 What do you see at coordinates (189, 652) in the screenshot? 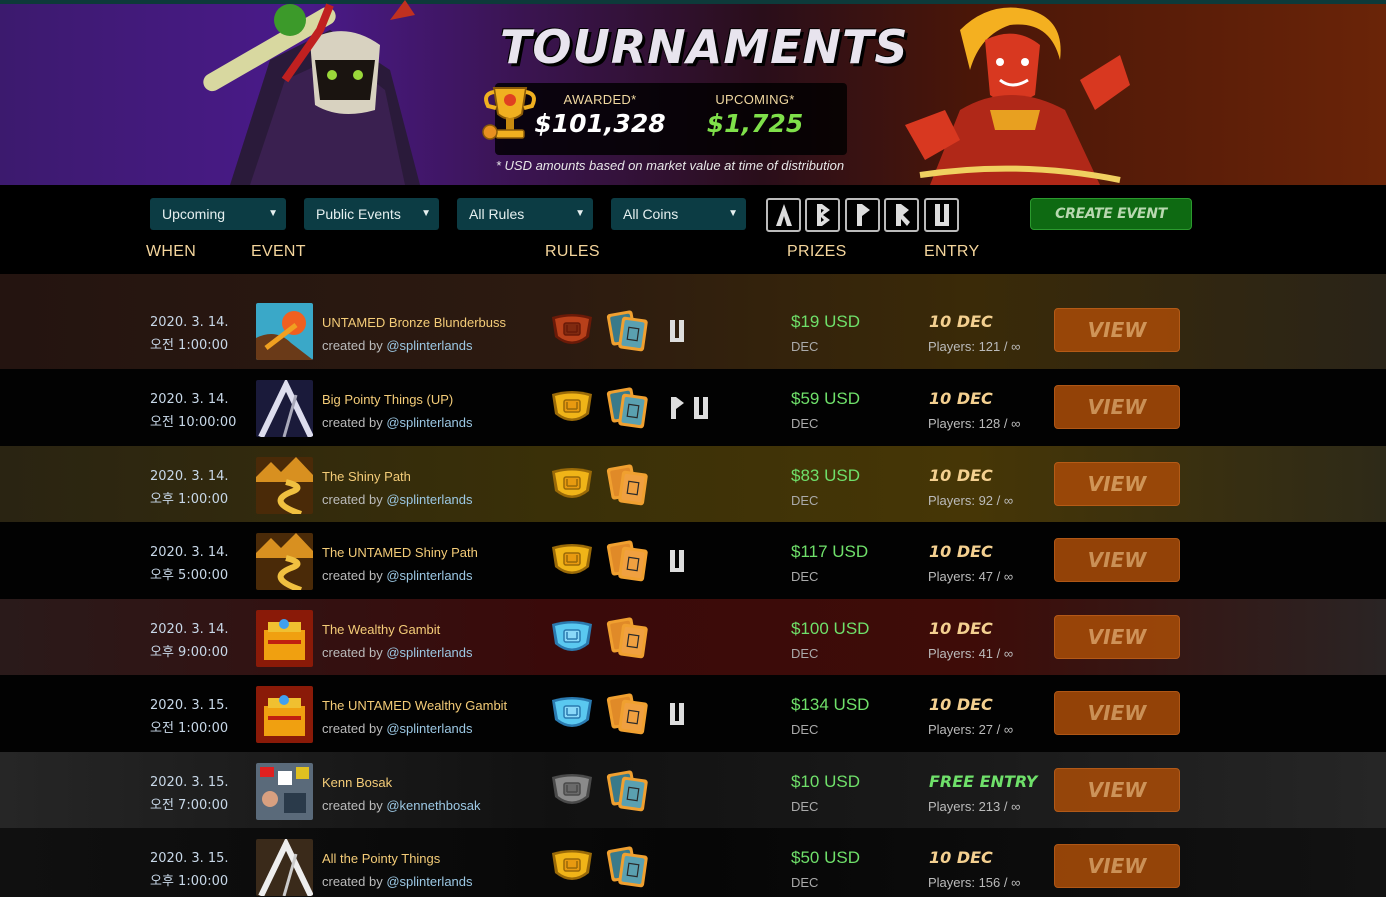
I see `event-time: 오후 9:00:00` at bounding box center [189, 652].